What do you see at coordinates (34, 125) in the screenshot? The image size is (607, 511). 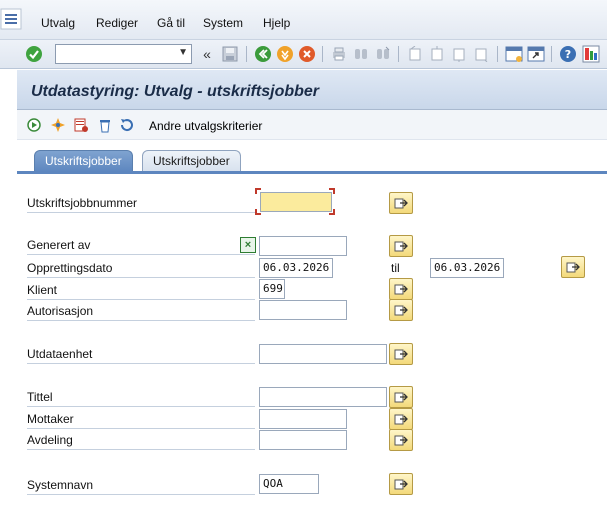 I see `execute-icon` at bounding box center [34, 125].